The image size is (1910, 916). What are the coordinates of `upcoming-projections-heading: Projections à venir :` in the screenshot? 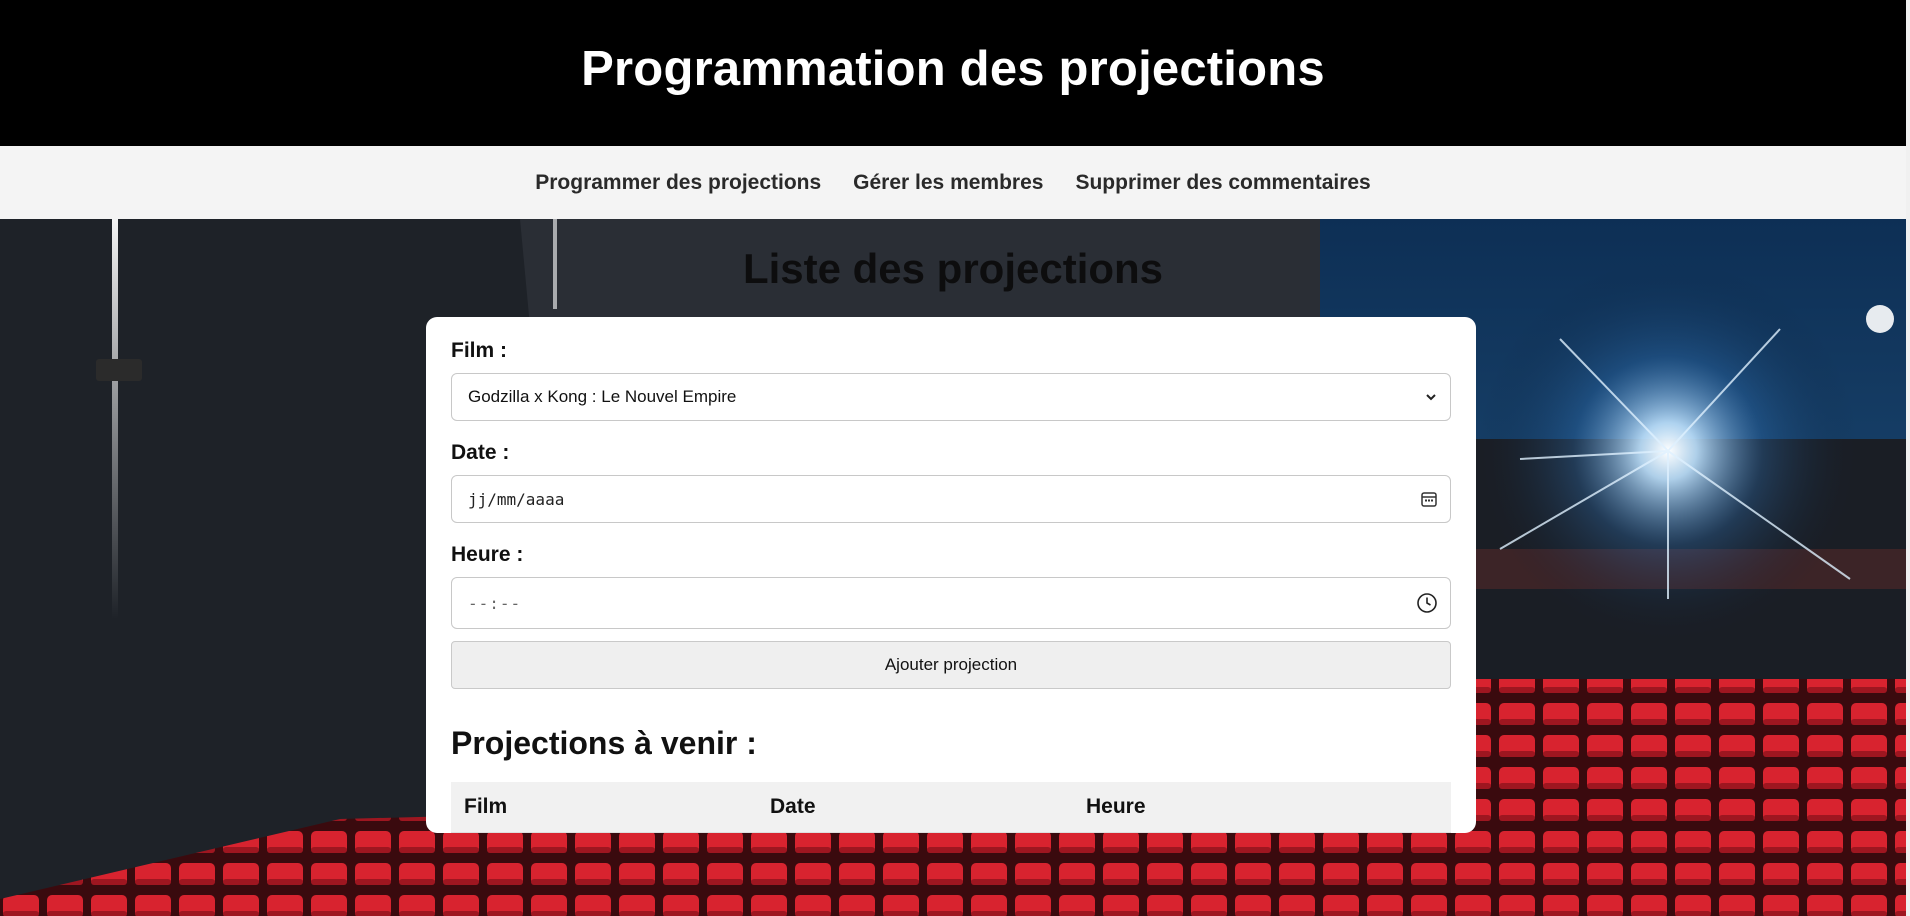 It's located at (604, 743).